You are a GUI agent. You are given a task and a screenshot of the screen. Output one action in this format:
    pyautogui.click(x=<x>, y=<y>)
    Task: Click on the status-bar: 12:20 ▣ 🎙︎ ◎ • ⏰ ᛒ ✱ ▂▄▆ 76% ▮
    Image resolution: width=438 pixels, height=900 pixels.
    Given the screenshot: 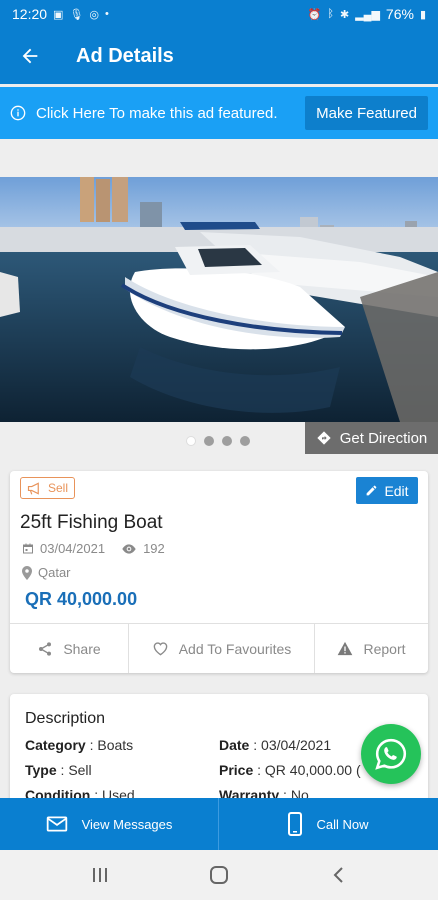 What is the action you would take?
    pyautogui.click(x=219, y=14)
    